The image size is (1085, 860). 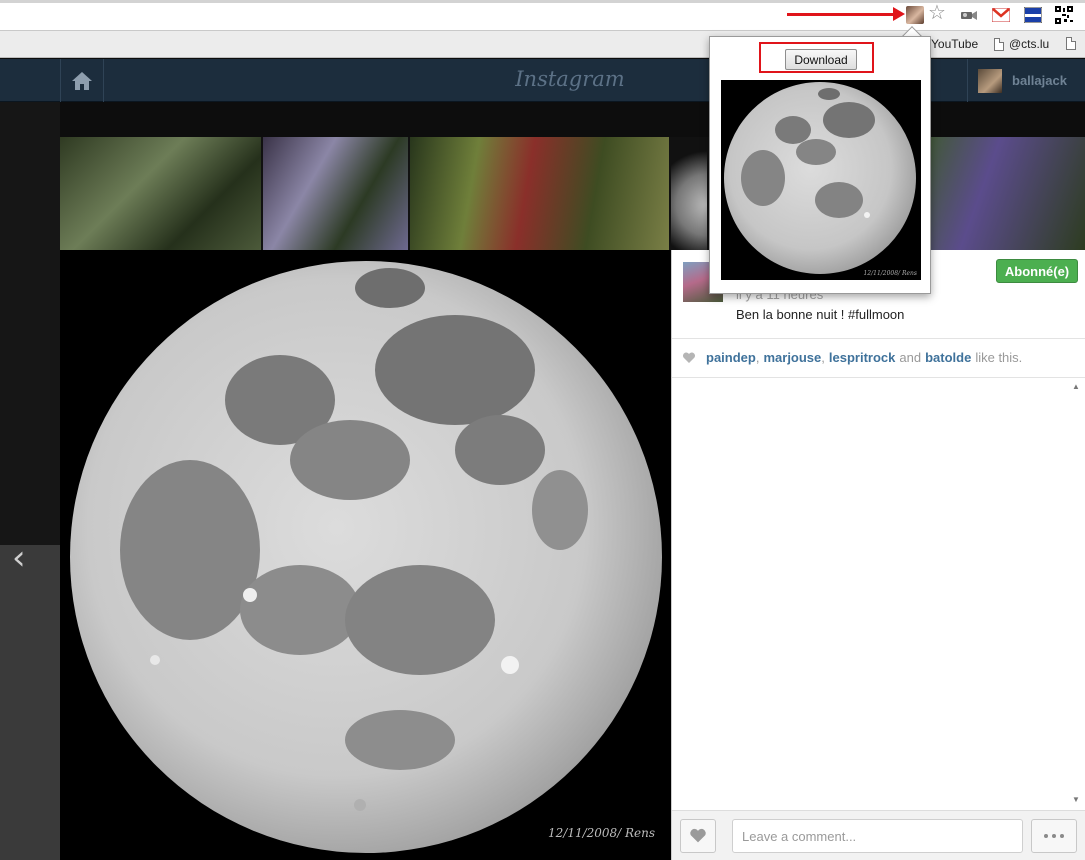 What do you see at coordinates (792, 357) in the screenshot?
I see `liker-link: marjouse` at bounding box center [792, 357].